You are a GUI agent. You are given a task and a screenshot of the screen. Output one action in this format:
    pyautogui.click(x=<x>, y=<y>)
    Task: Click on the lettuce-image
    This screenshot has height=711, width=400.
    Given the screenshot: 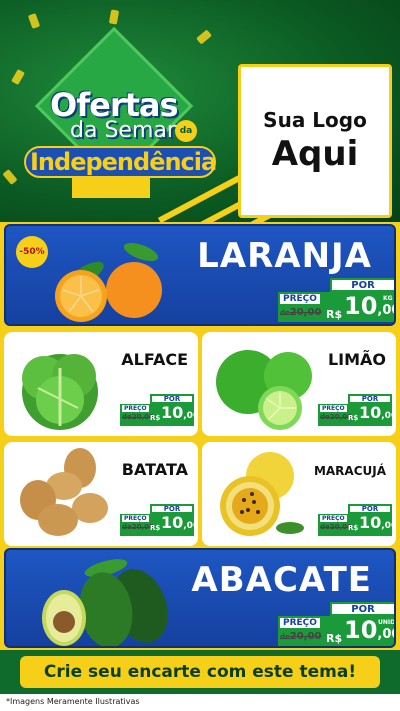 What is the action you would take?
    pyautogui.click(x=60, y=392)
    